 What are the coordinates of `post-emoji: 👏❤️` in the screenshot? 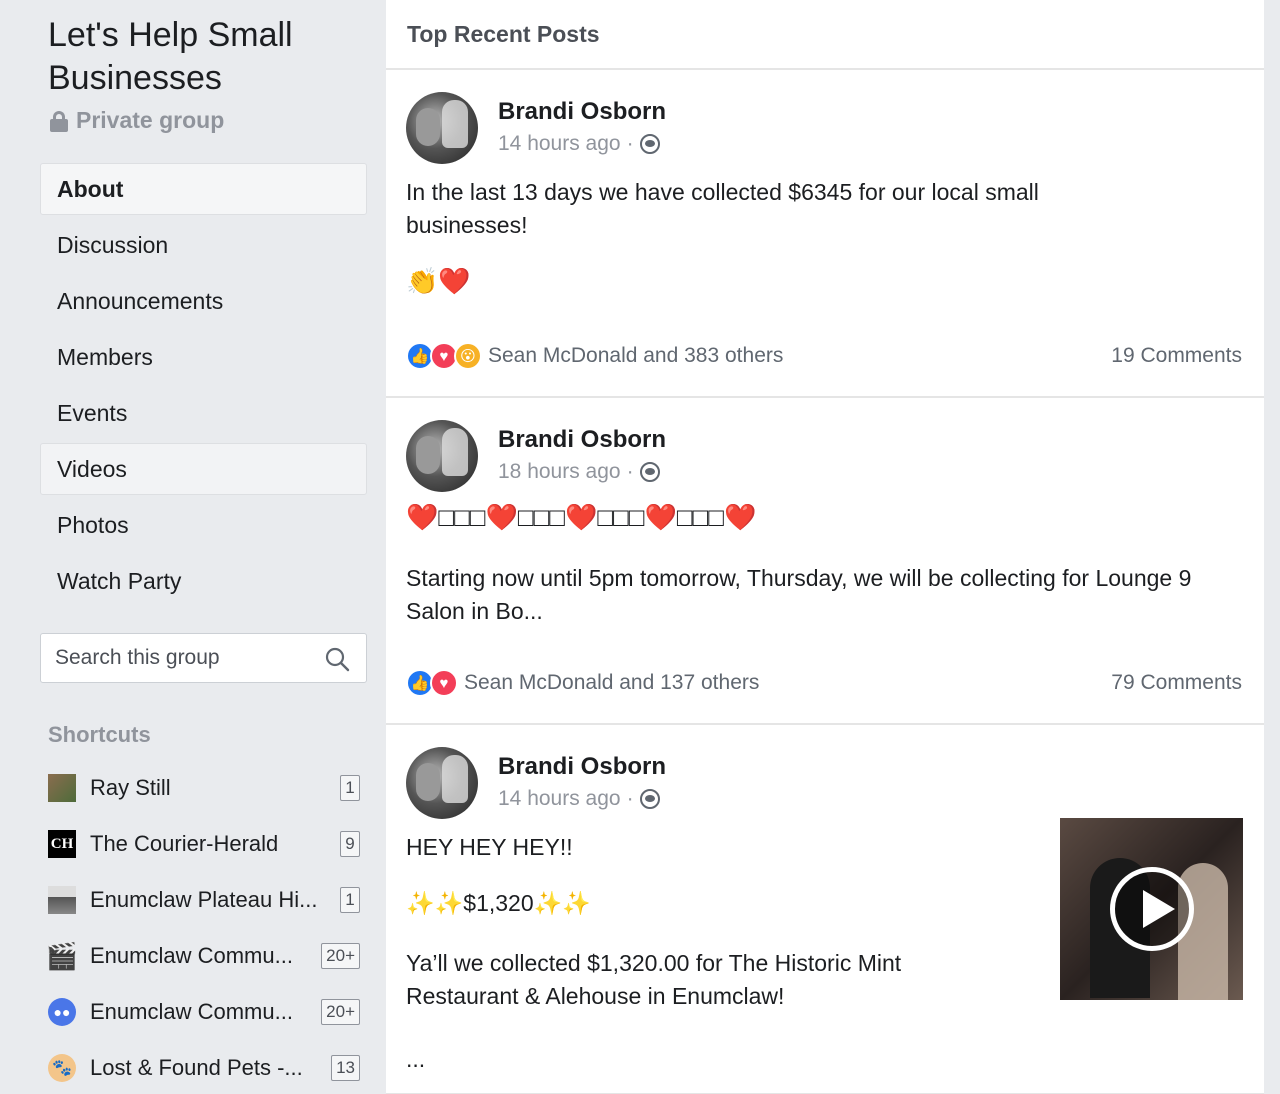 It's located at (438, 281).